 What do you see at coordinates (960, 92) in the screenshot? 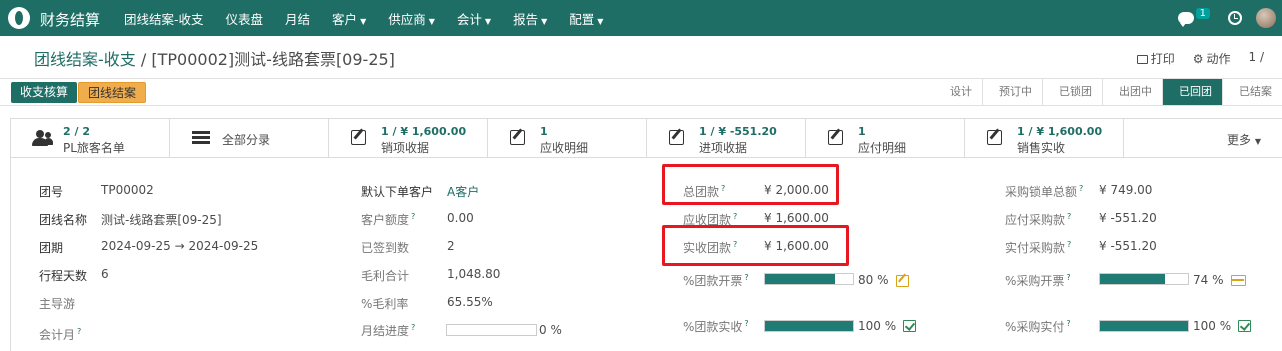
I see `stage-design: 设计` at bounding box center [960, 92].